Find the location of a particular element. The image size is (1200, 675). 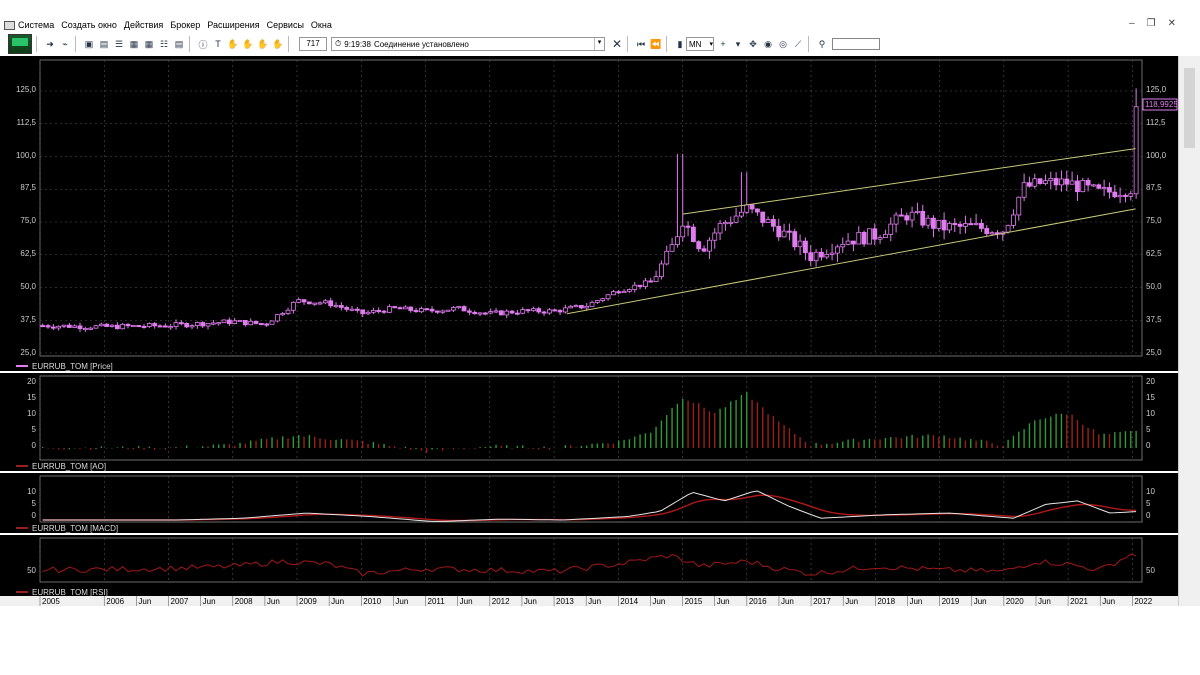

text-icon: T is located at coordinates (218, 44).